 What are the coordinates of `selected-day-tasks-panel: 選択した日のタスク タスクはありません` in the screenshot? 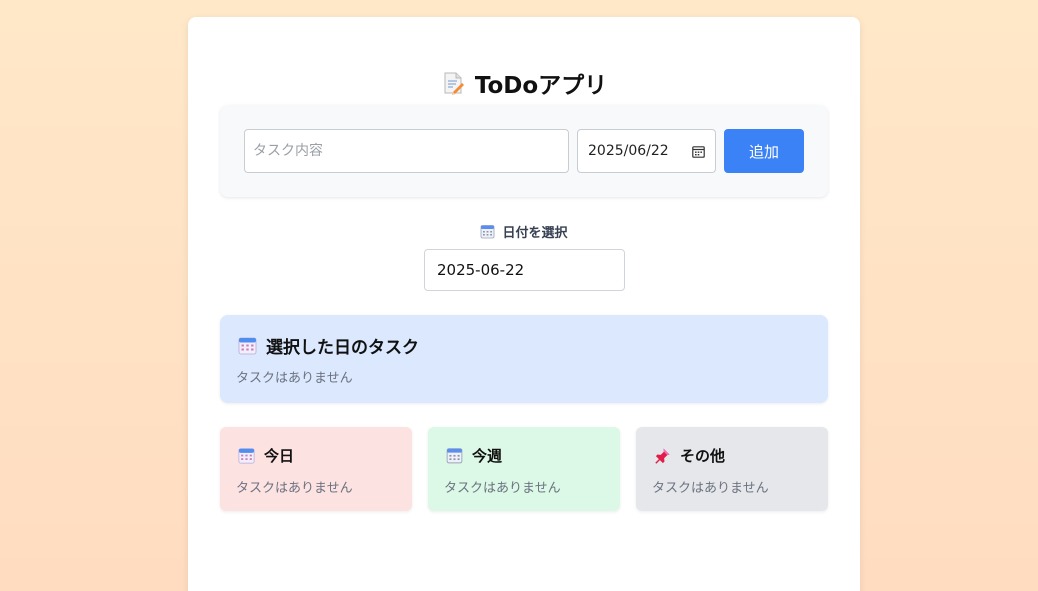 It's located at (524, 359).